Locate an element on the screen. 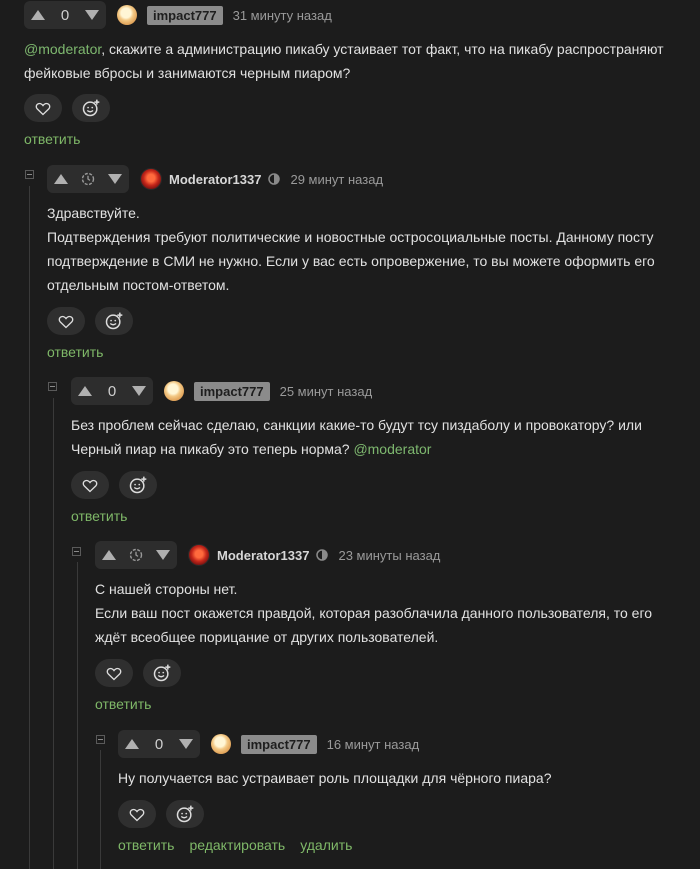 The width and height of the screenshot is (700, 869). comment-timestamp: 16 минут назад is located at coordinates (373, 744).